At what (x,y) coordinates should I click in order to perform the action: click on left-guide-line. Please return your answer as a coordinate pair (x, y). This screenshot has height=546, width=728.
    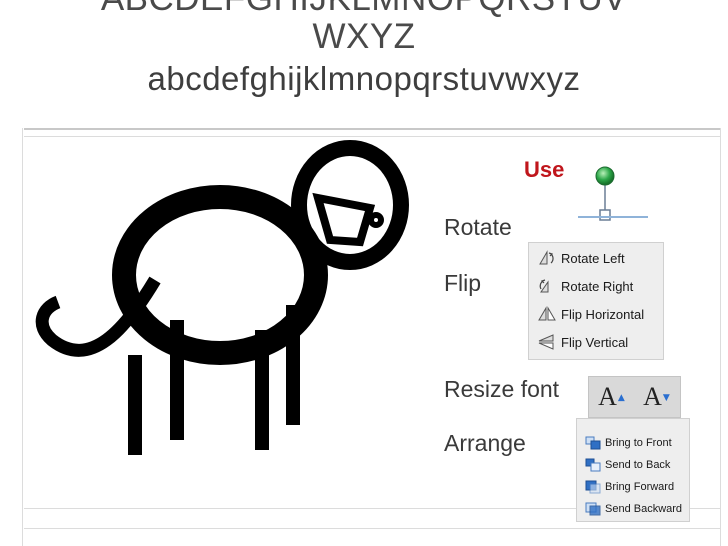
    Looking at the image, I should click on (22, 337).